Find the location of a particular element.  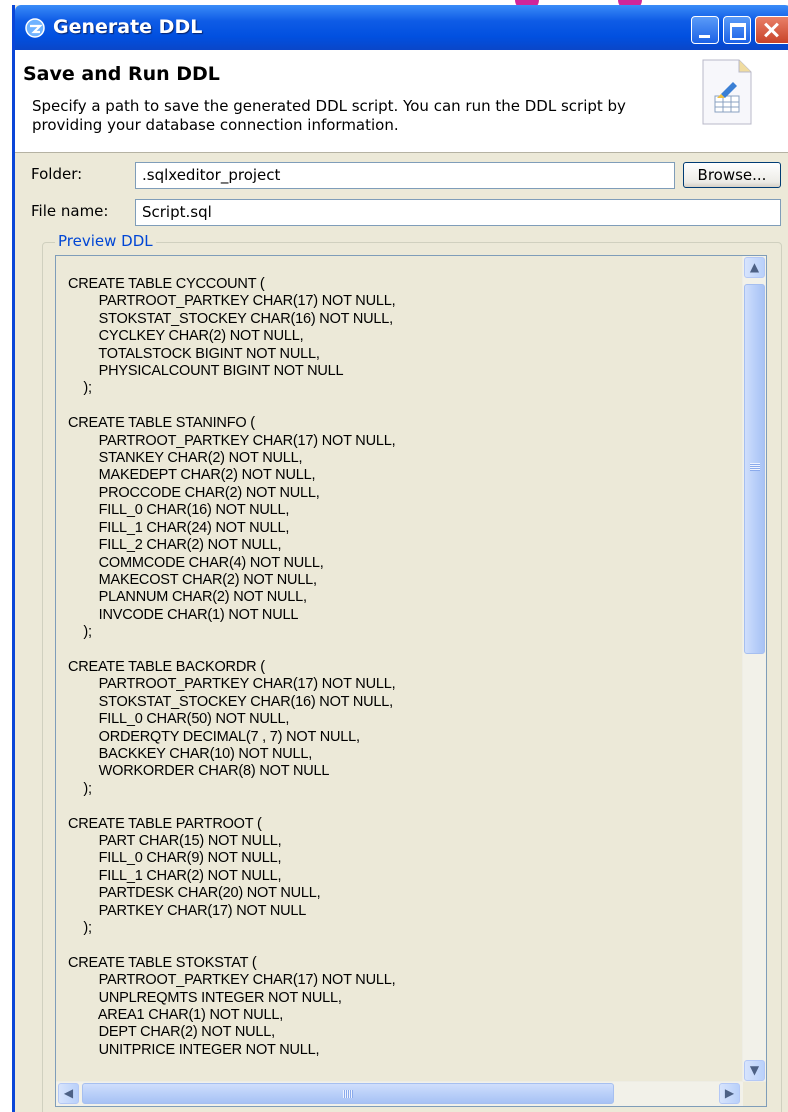

arrow-right-icon: ▶ is located at coordinates (729, 1093).